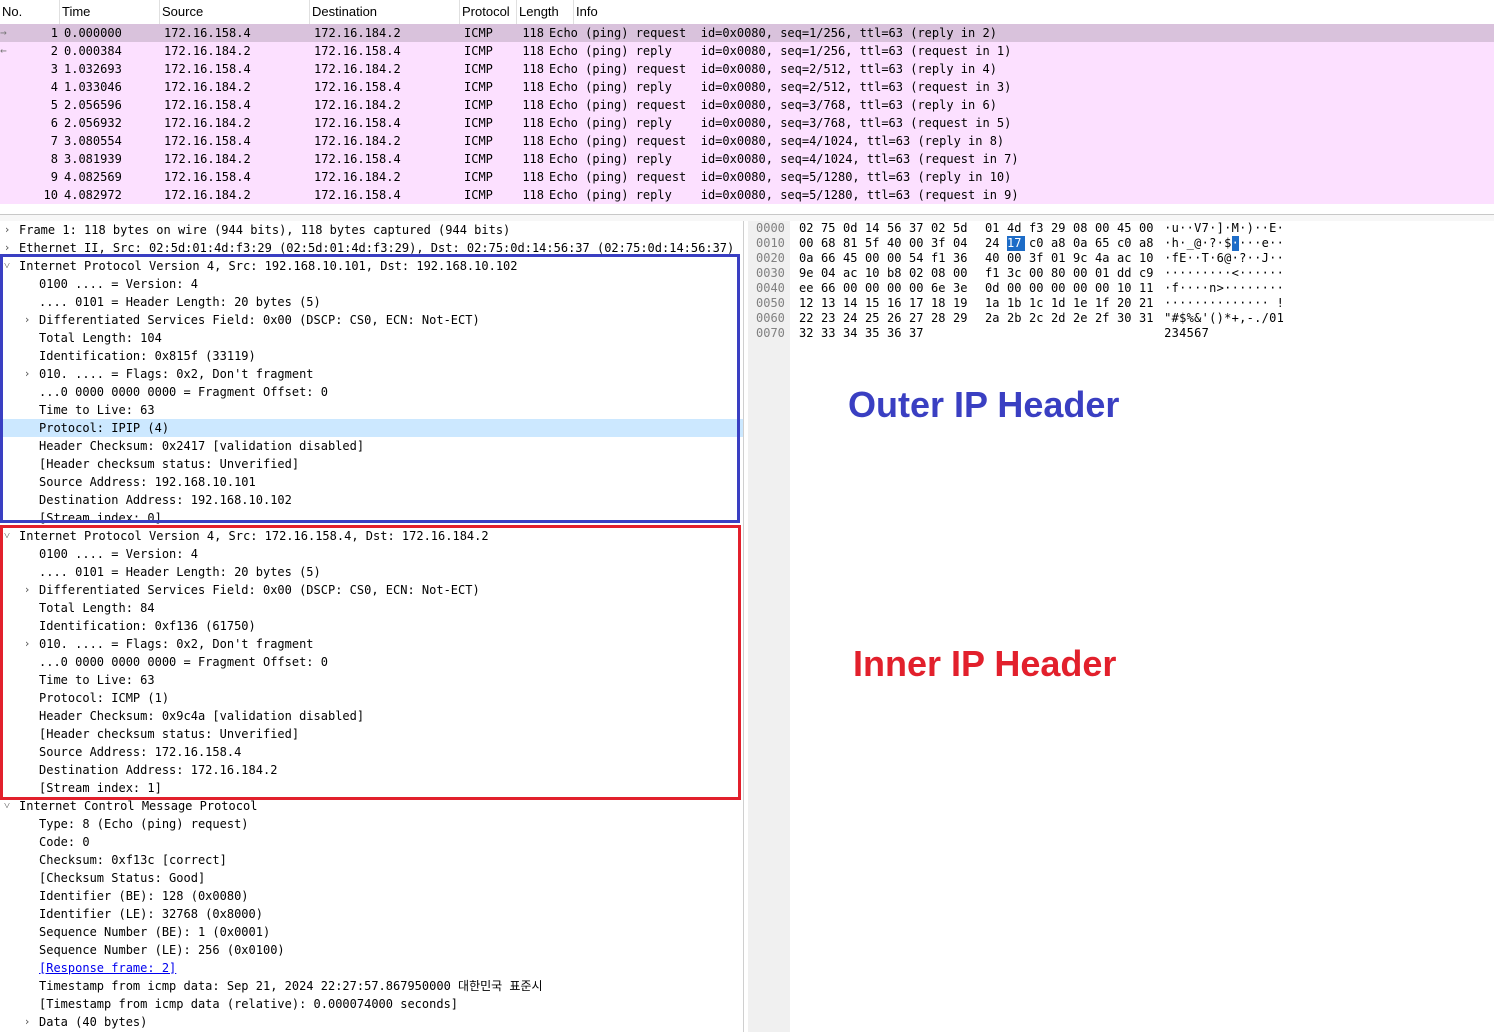 This screenshot has height=1032, width=1494. Describe the element at coordinates (488, 12) in the screenshot. I see `column-header-protocol: Protocol` at that location.